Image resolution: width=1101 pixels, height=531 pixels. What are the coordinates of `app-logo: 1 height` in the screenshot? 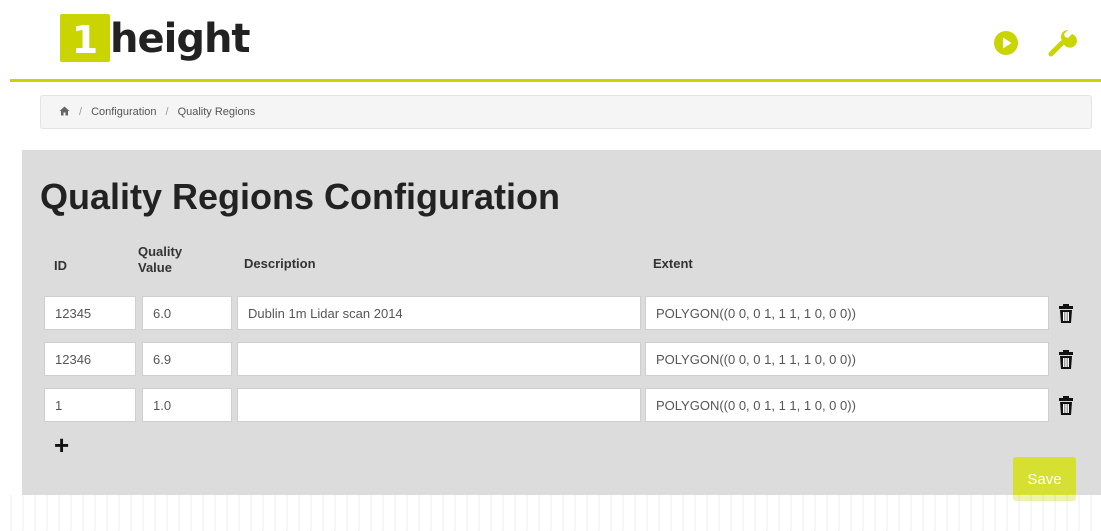 It's located at (155, 36).